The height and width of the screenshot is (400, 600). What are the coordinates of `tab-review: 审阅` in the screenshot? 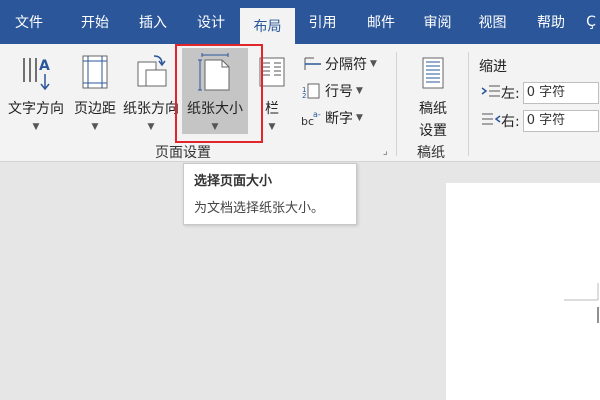 It's located at (437, 22).